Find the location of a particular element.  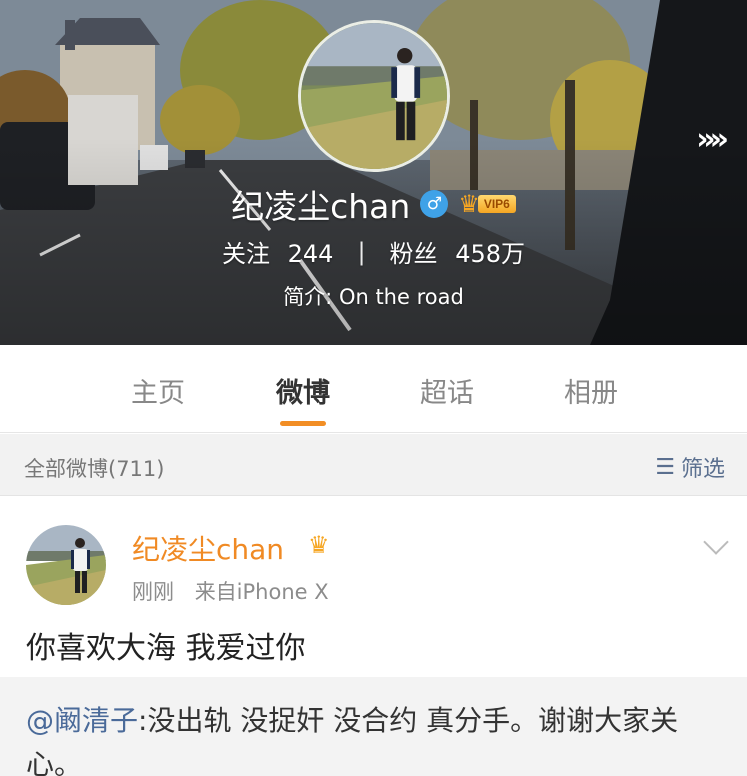

repost-mention-link: @阚清子 is located at coordinates (82, 720).